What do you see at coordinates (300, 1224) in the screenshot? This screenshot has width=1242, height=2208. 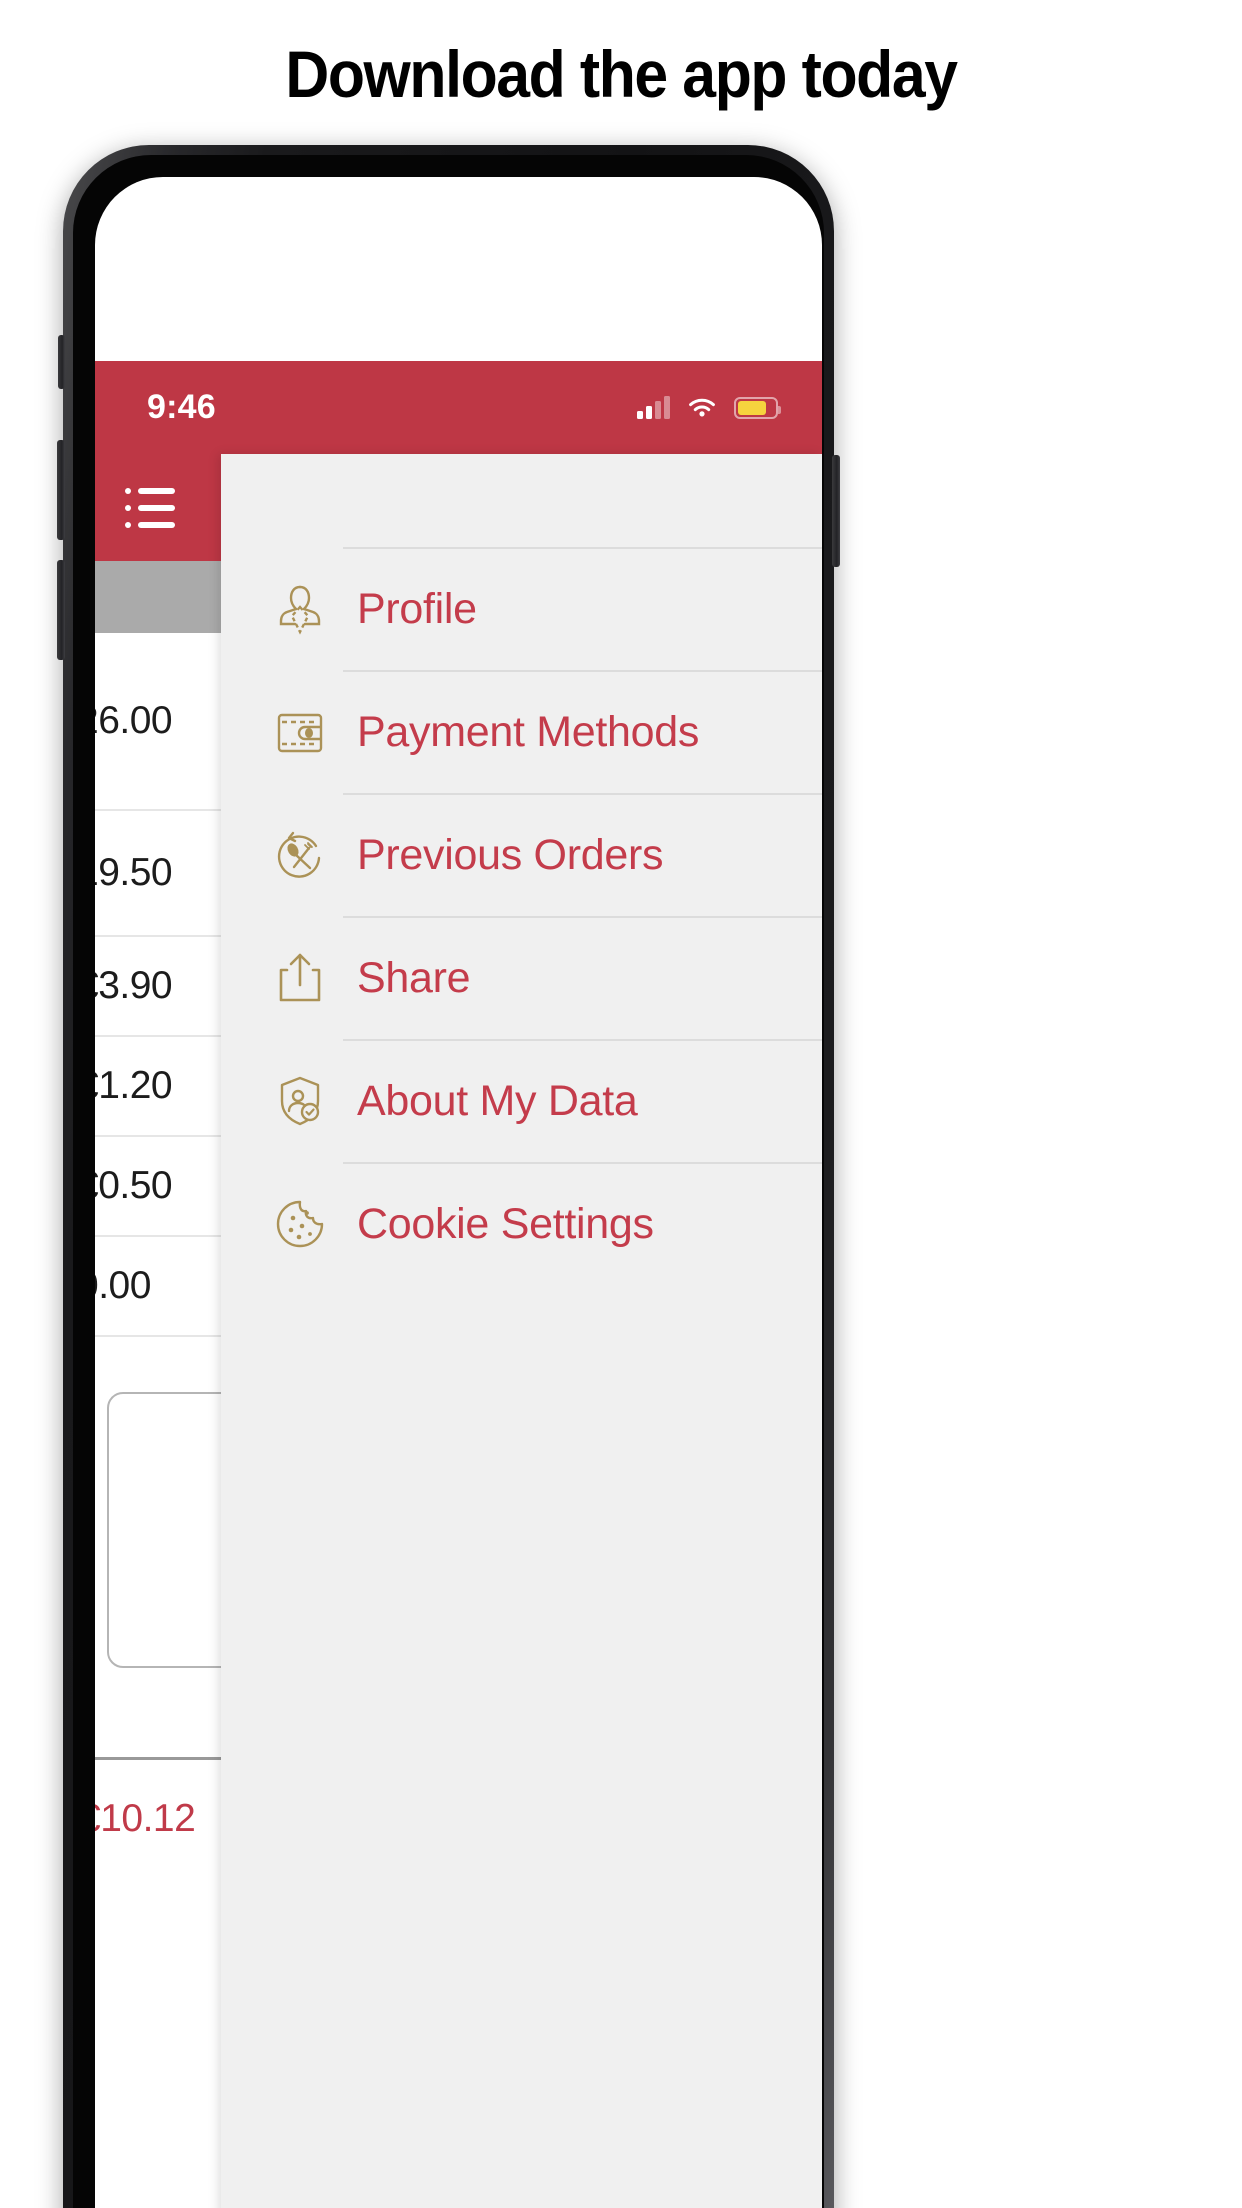 I see `cookie-icon` at bounding box center [300, 1224].